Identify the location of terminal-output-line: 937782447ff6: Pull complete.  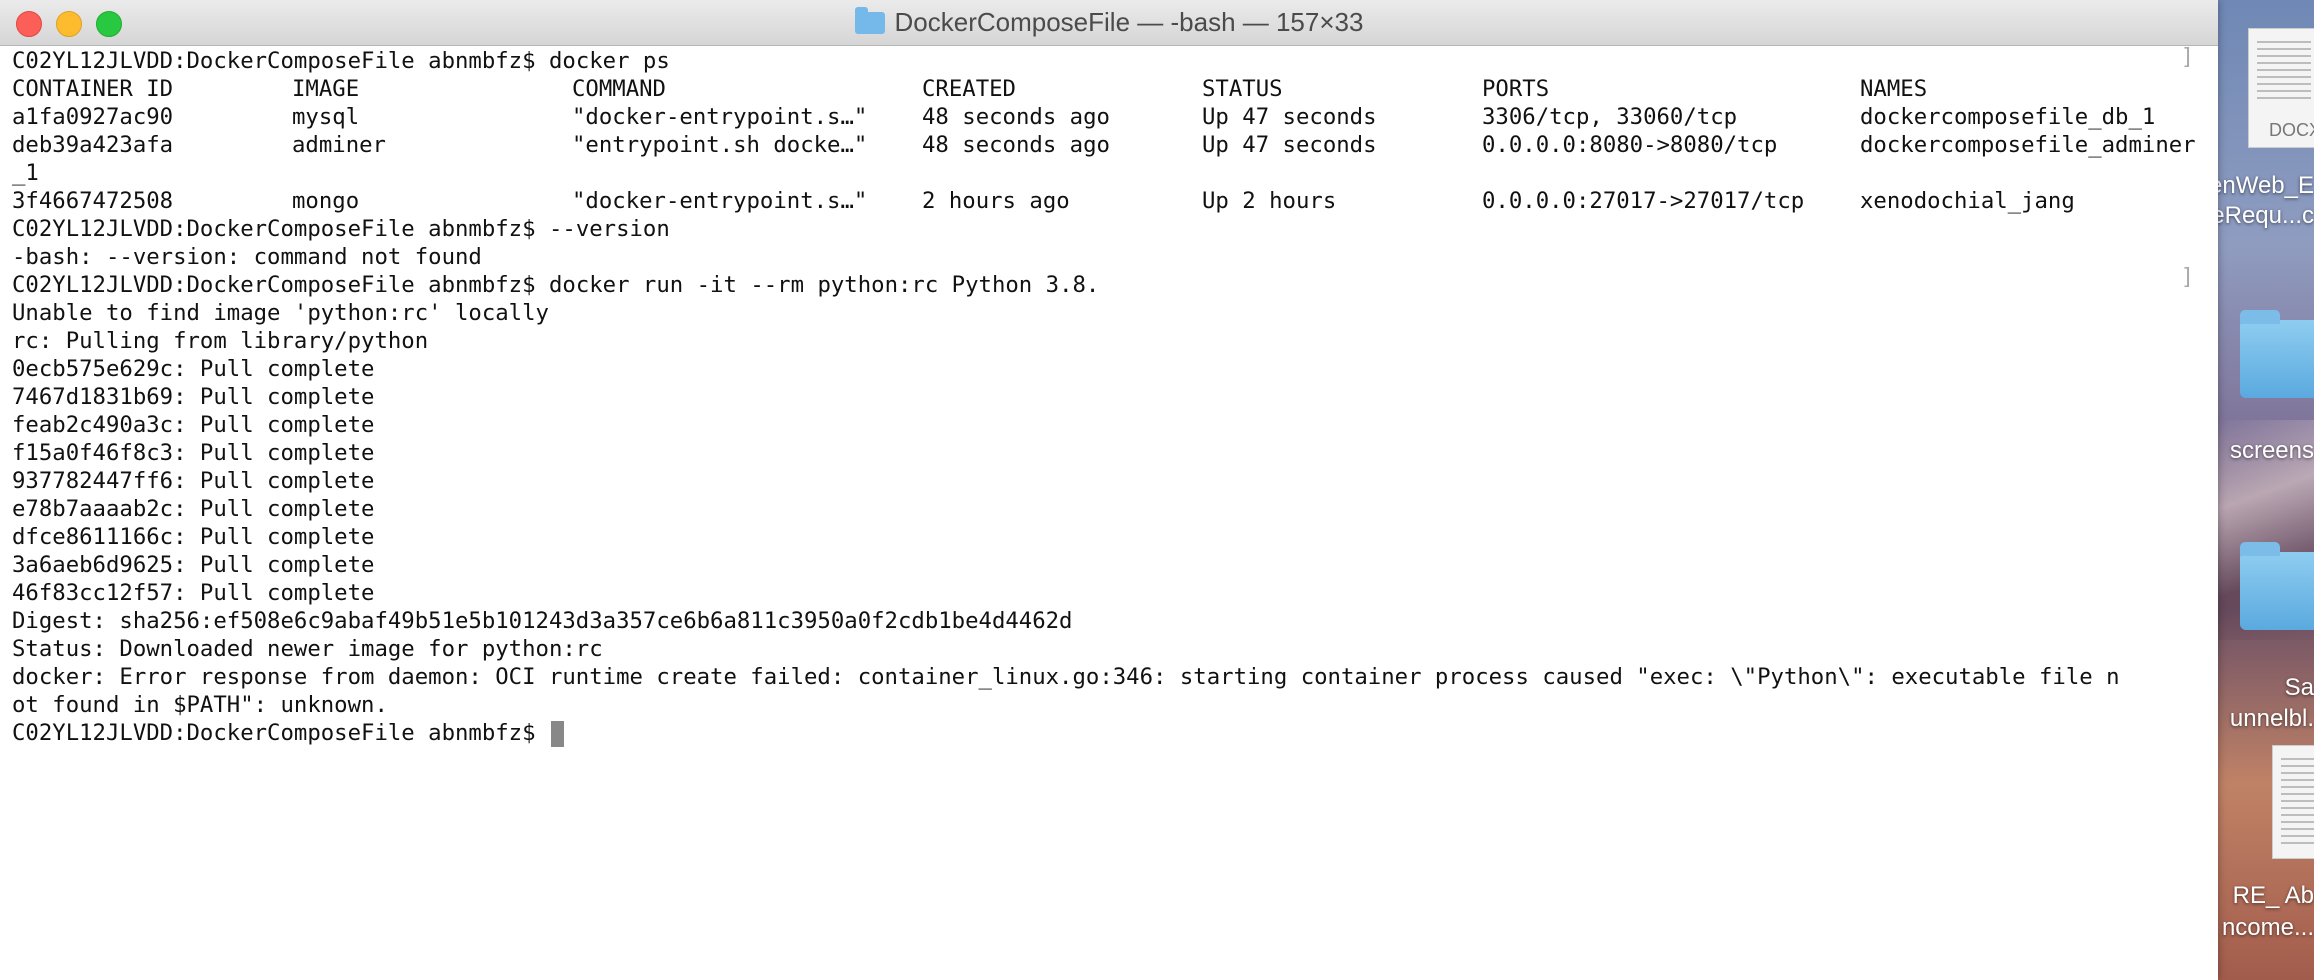
(193, 481).